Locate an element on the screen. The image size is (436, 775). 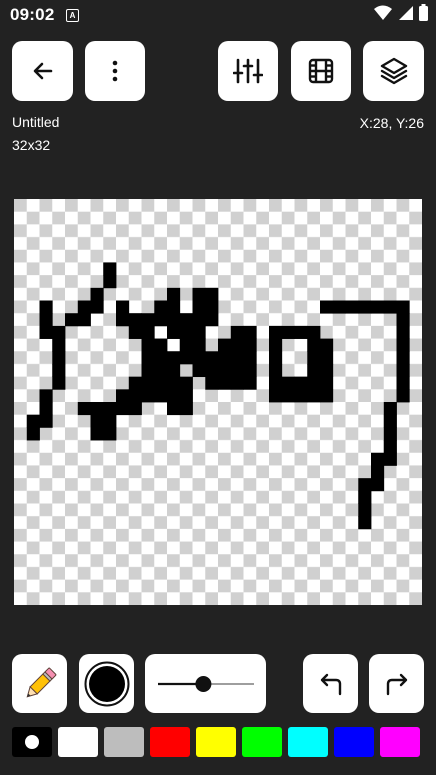
redo-button is located at coordinates (396, 683).